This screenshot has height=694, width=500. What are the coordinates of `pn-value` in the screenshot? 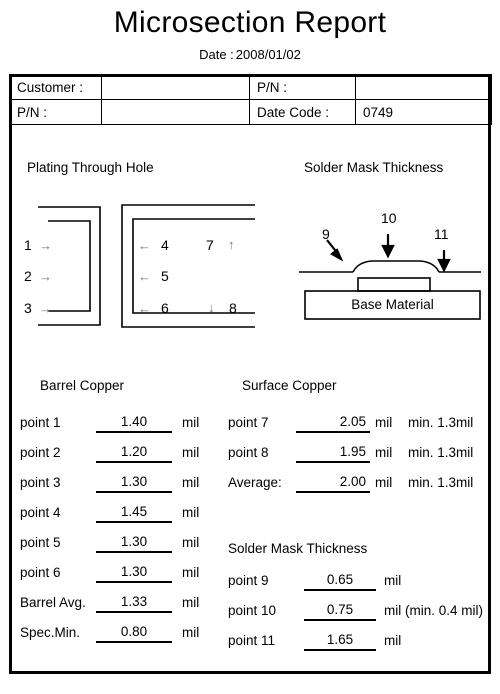 It's located at (175, 112).